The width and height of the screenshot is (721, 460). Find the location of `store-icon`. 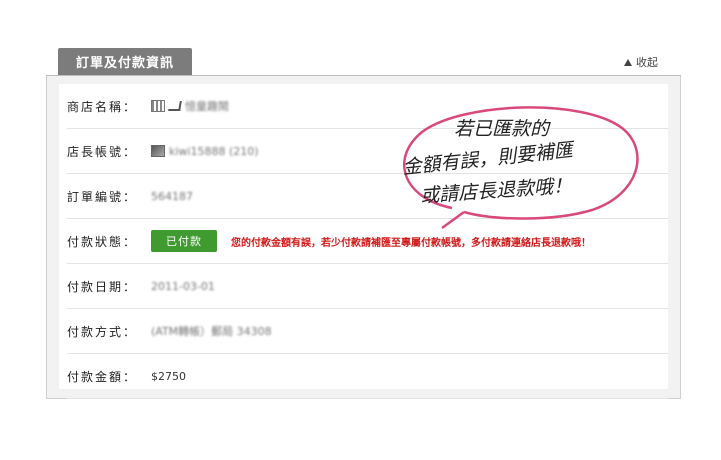

store-icon is located at coordinates (158, 106).